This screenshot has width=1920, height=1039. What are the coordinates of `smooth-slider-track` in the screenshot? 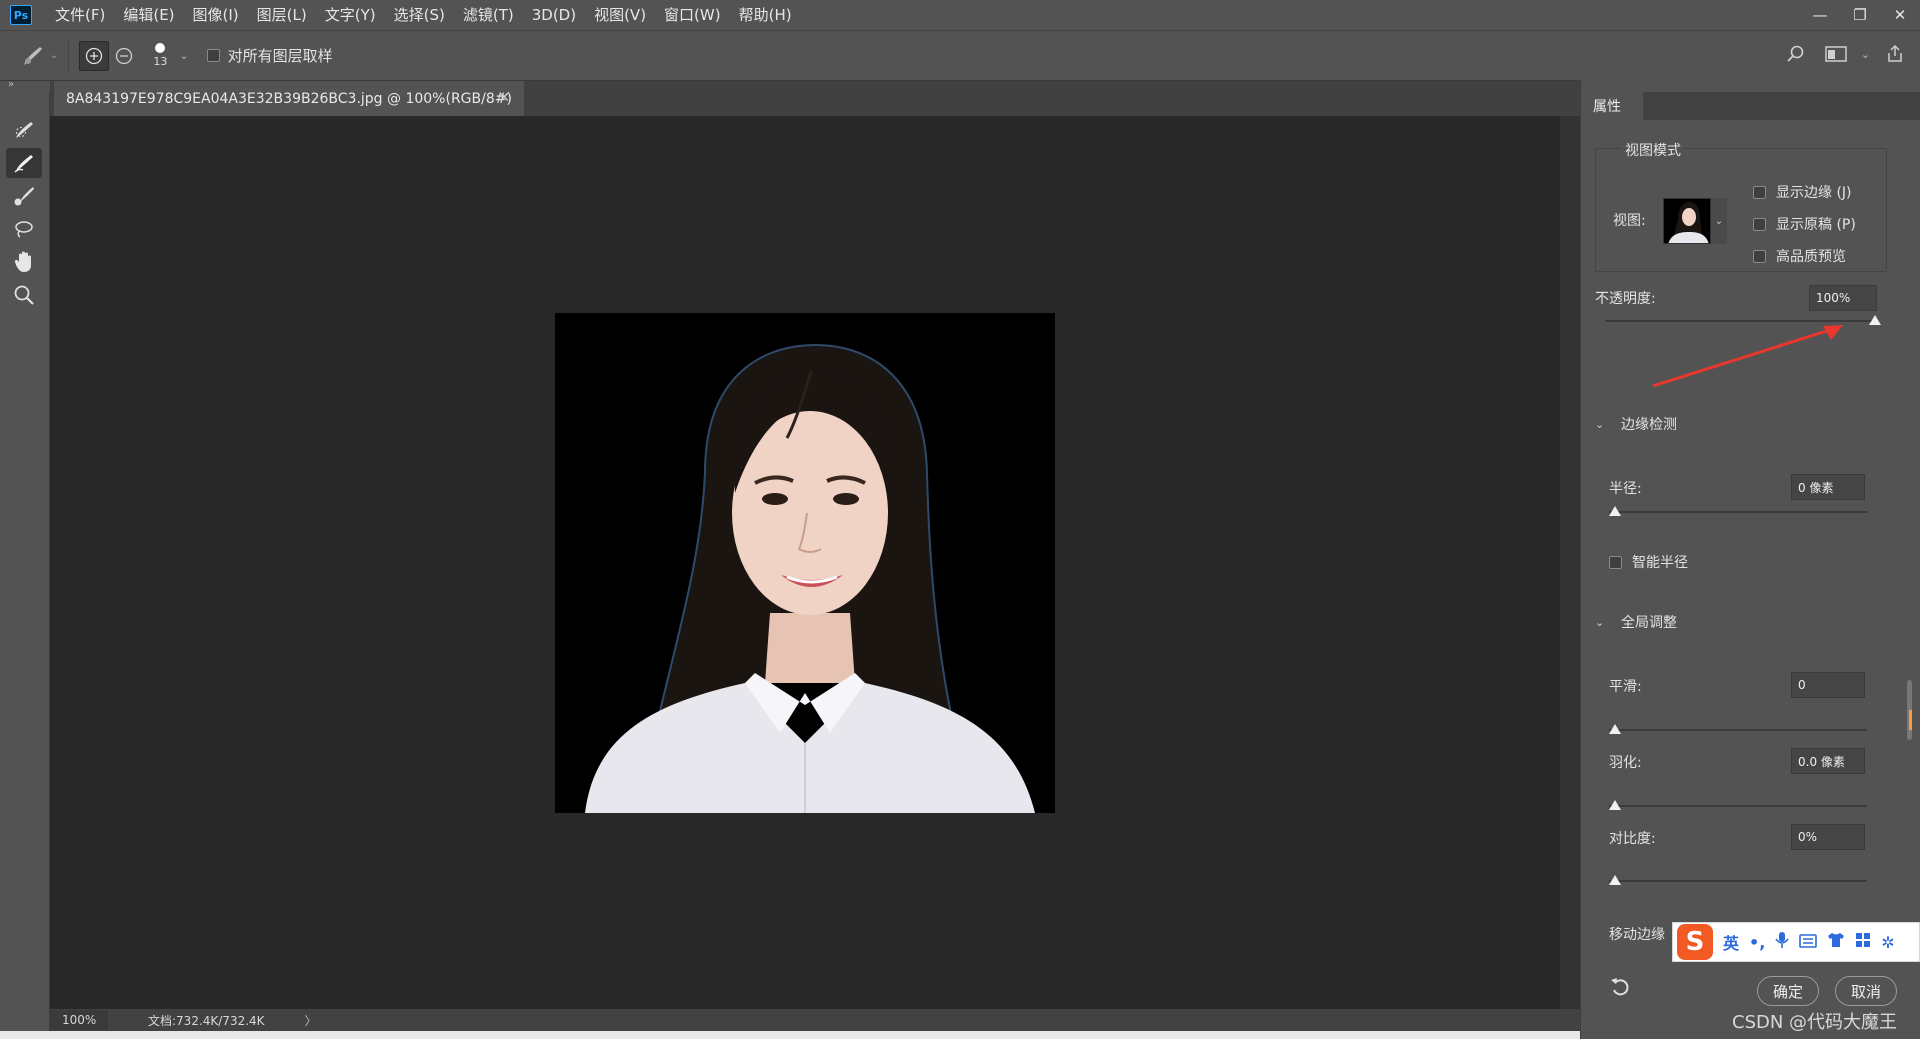 It's located at (1738, 730).